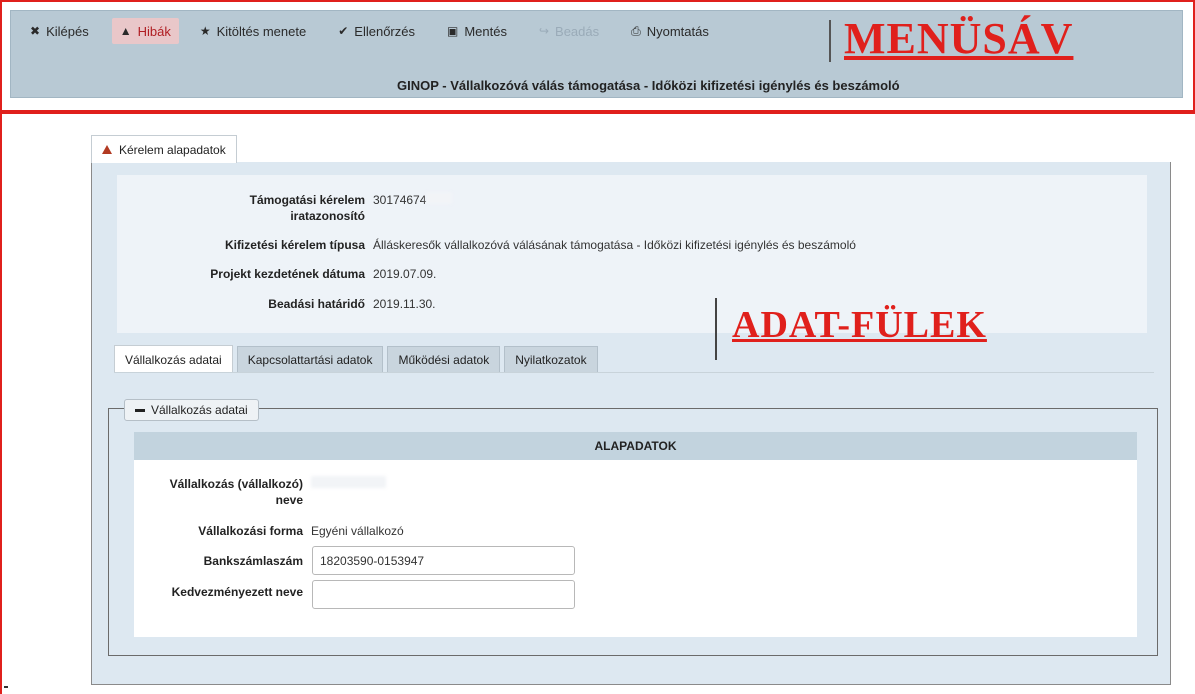 Image resolution: width=1195 pixels, height=694 pixels. Describe the element at coordinates (140, 410) in the screenshot. I see `minus-icon` at that location.